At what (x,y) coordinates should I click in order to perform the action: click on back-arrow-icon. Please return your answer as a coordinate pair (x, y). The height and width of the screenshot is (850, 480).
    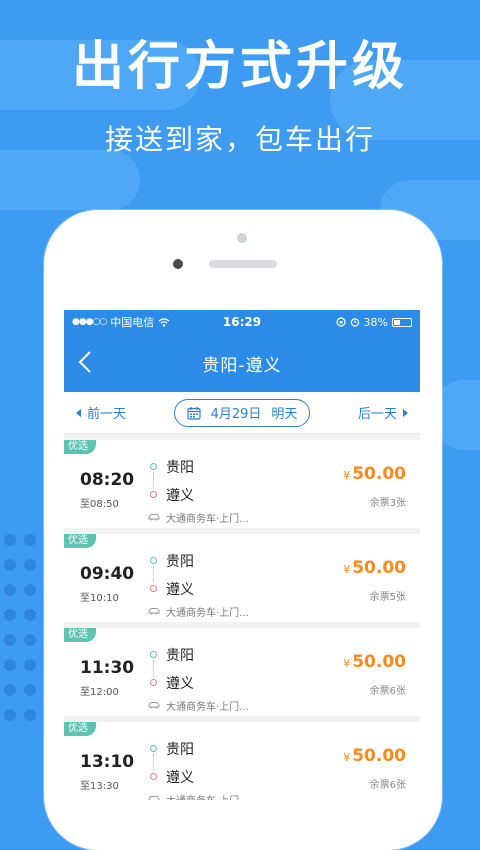
    Looking at the image, I should click on (85, 362).